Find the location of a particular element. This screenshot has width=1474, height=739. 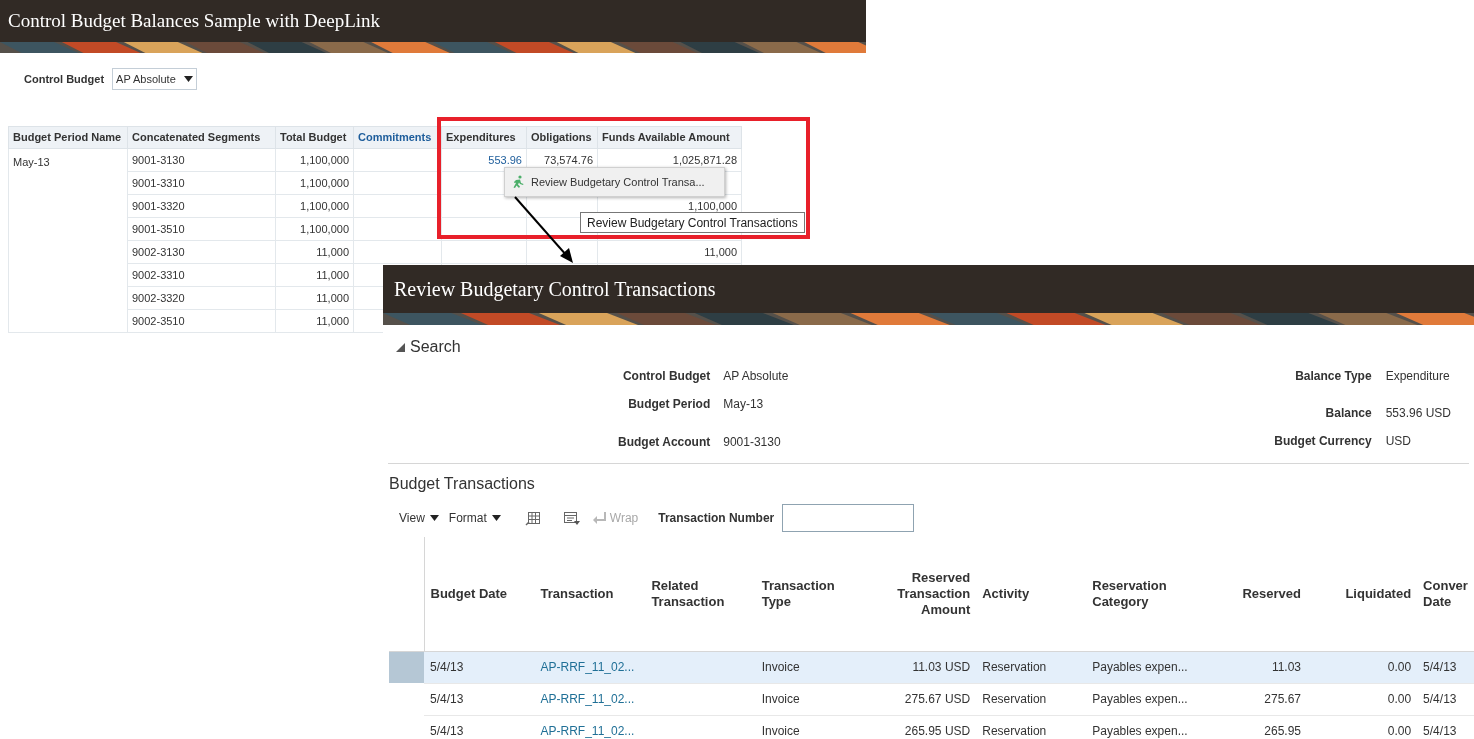

control-budget-select: AP Absolute is located at coordinates (155, 79).